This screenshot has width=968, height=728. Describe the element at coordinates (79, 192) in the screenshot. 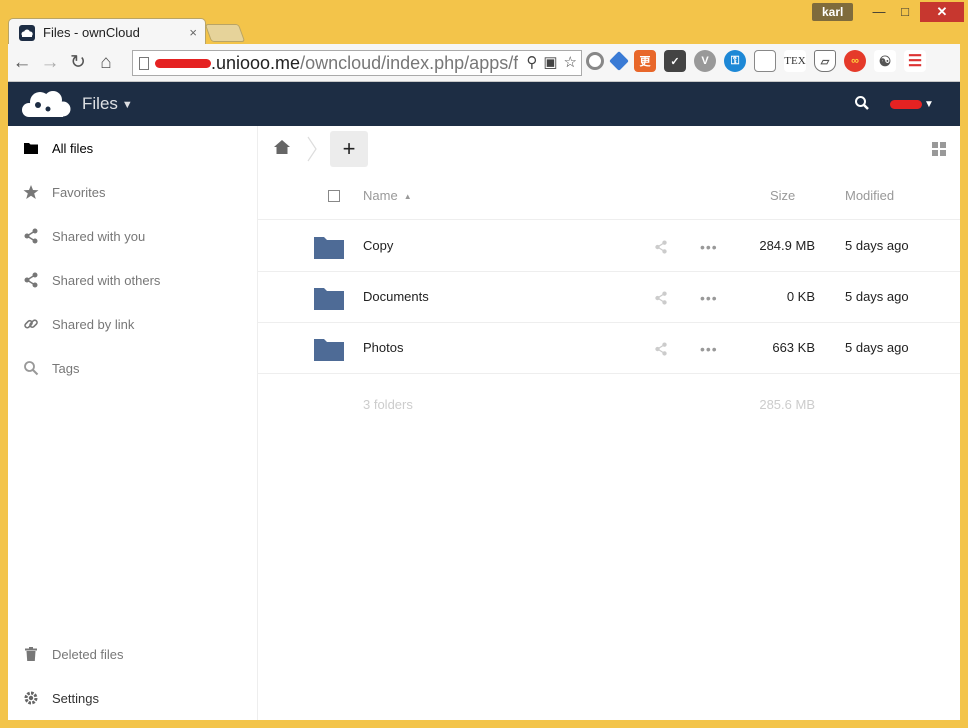

I see `sidebar-item-label: Favorites` at that location.